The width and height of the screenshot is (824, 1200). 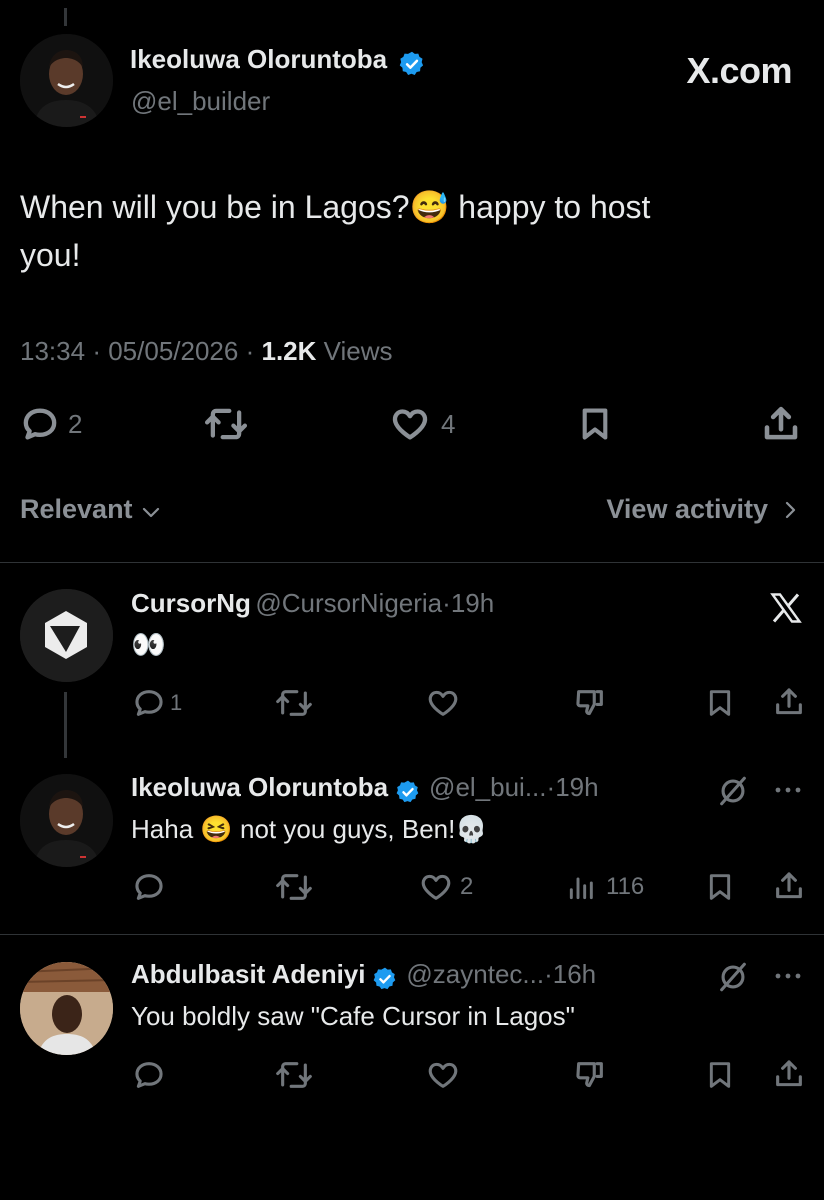 What do you see at coordinates (605, 887) in the screenshot?
I see `reply2-views-button: 116` at bounding box center [605, 887].